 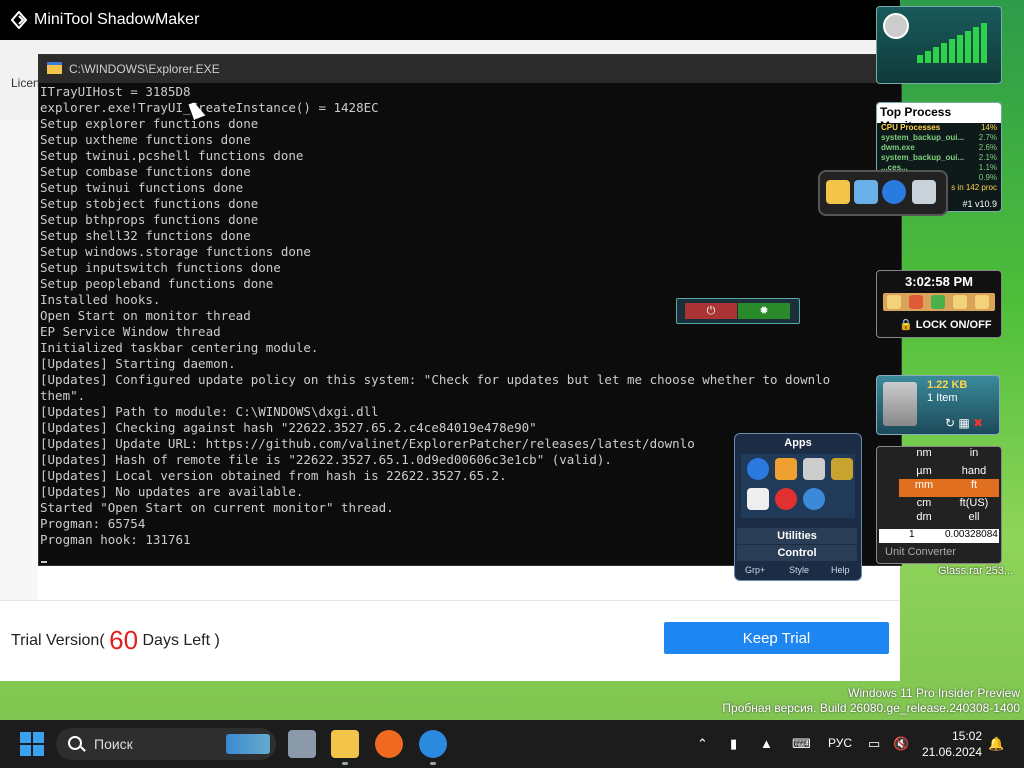 I want to click on window-icon, so click(x=814, y=469).